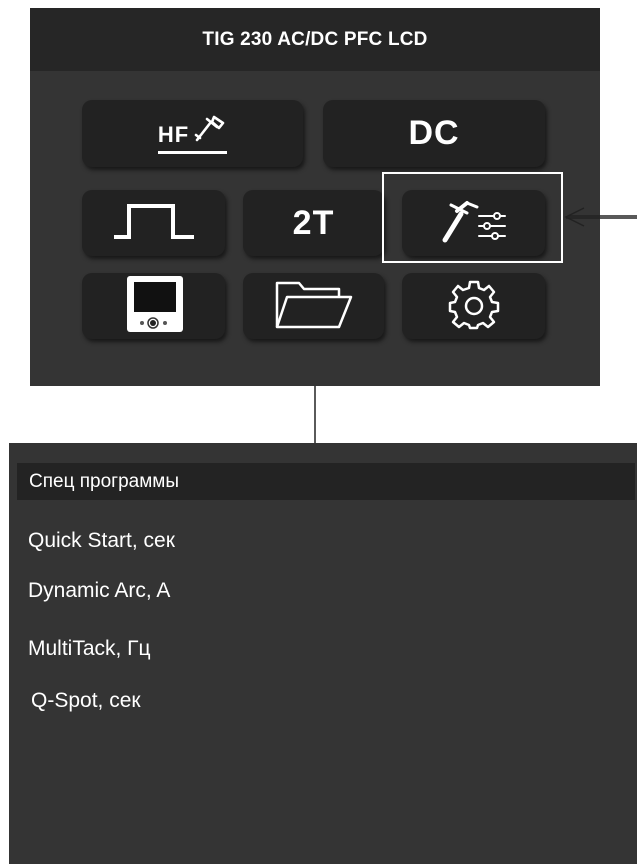 The width and height of the screenshot is (637, 864). I want to click on menu-item-dynamic-arc: Dynamic Arc, A, so click(99, 591).